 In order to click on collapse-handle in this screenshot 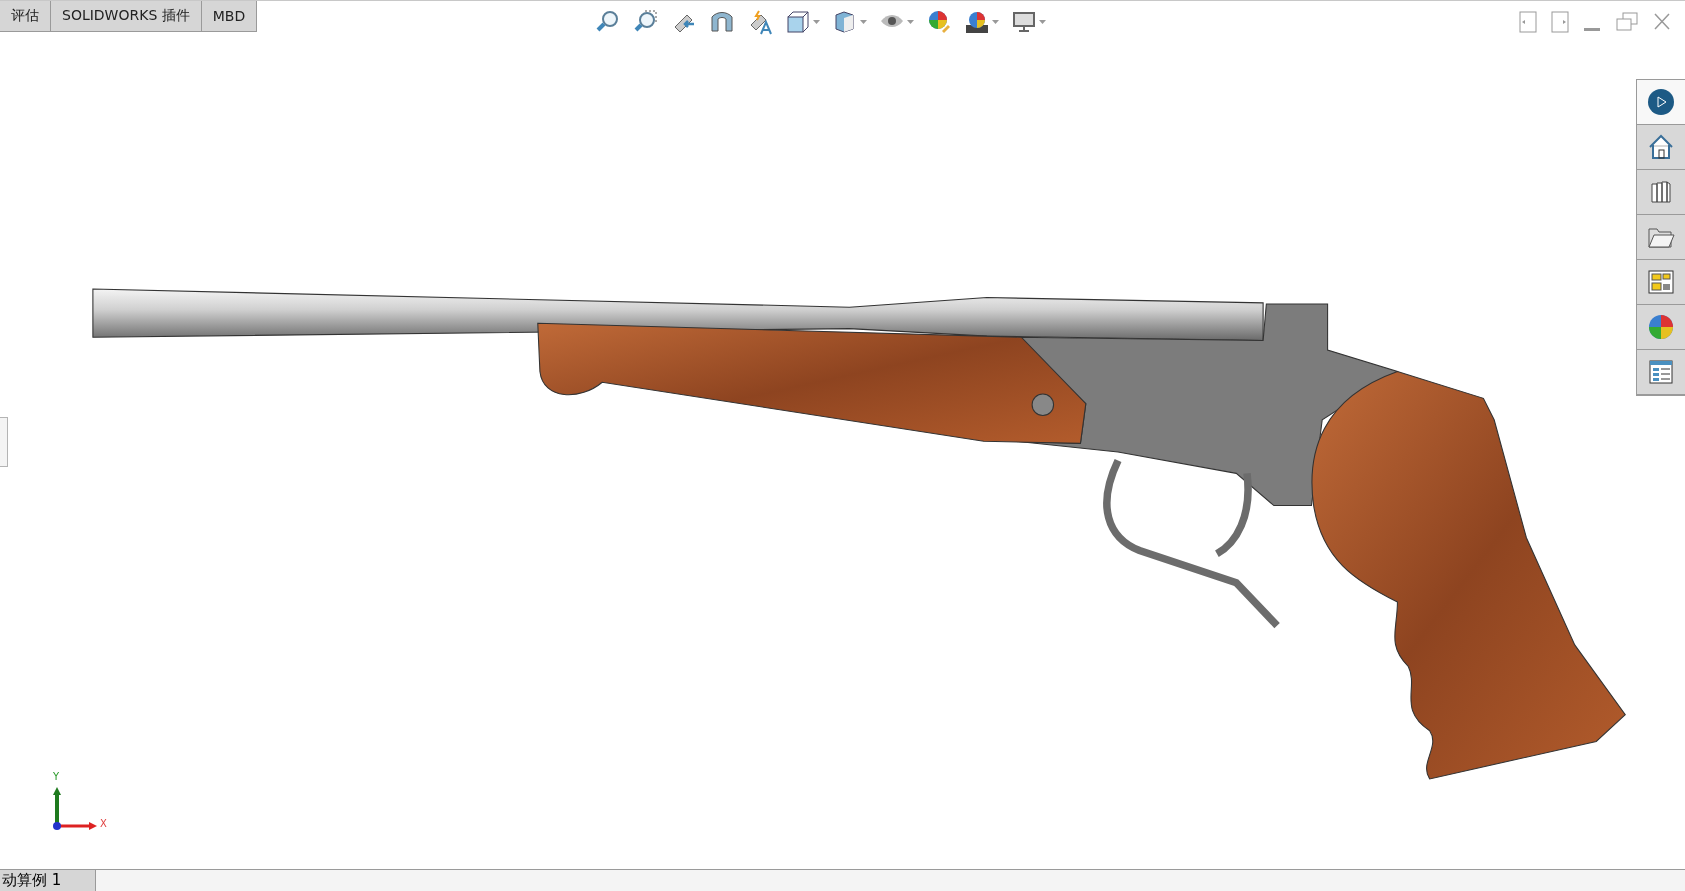, I will do `click(4, 442)`.